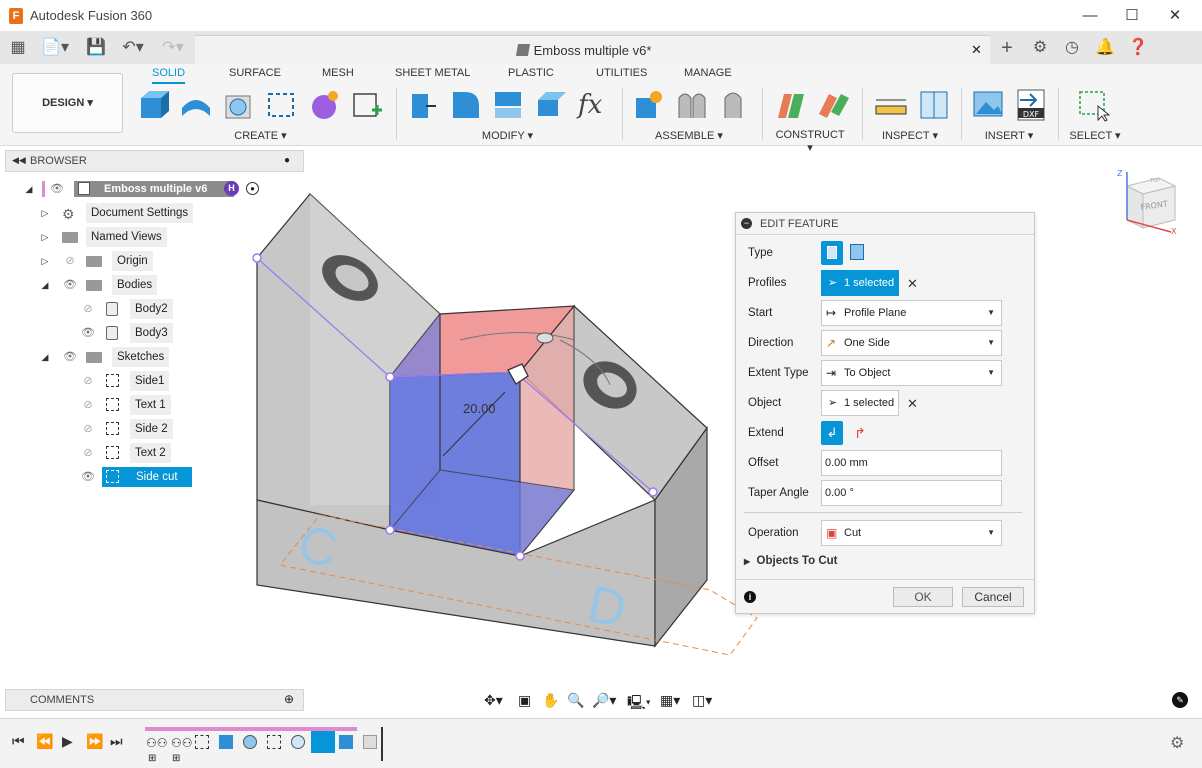 This screenshot has width=1202, height=768. Describe the element at coordinates (604, 700) in the screenshot. I see `fit-icon: 🔎▾` at that location.